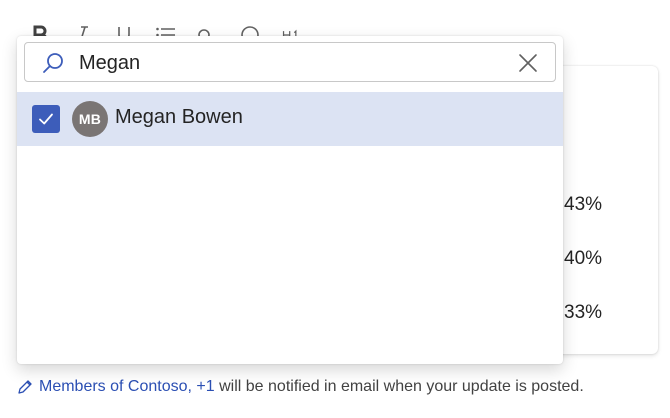  I want to click on checkbox, so click(46, 119).